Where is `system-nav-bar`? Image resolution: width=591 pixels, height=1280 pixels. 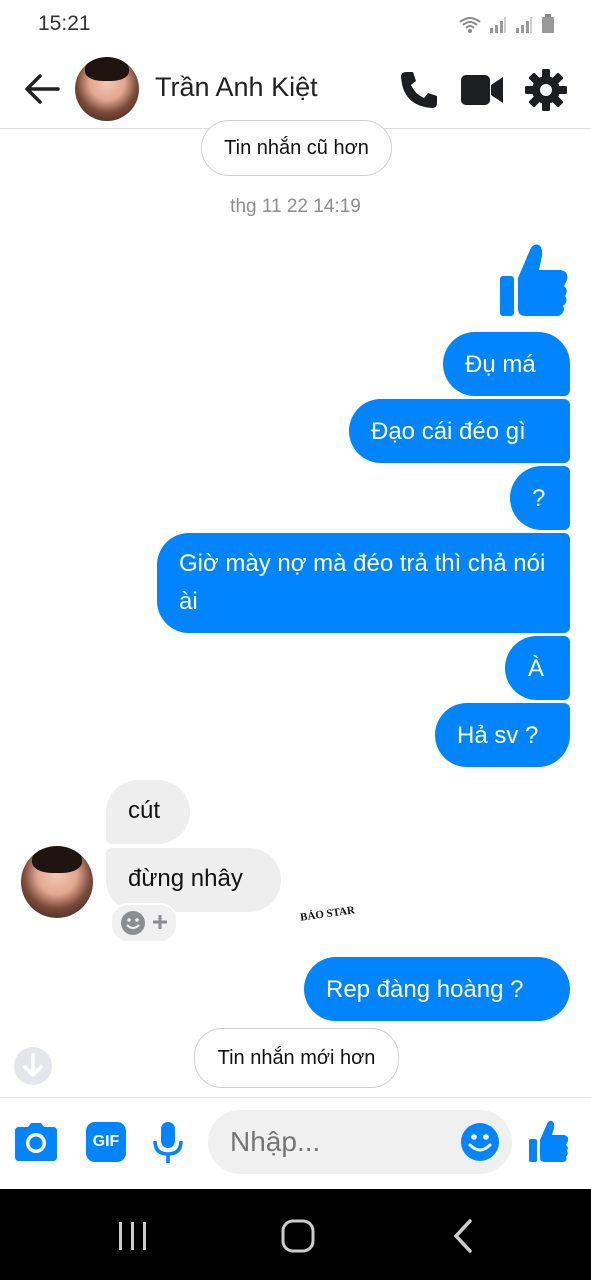 system-nav-bar is located at coordinates (295, 1234).